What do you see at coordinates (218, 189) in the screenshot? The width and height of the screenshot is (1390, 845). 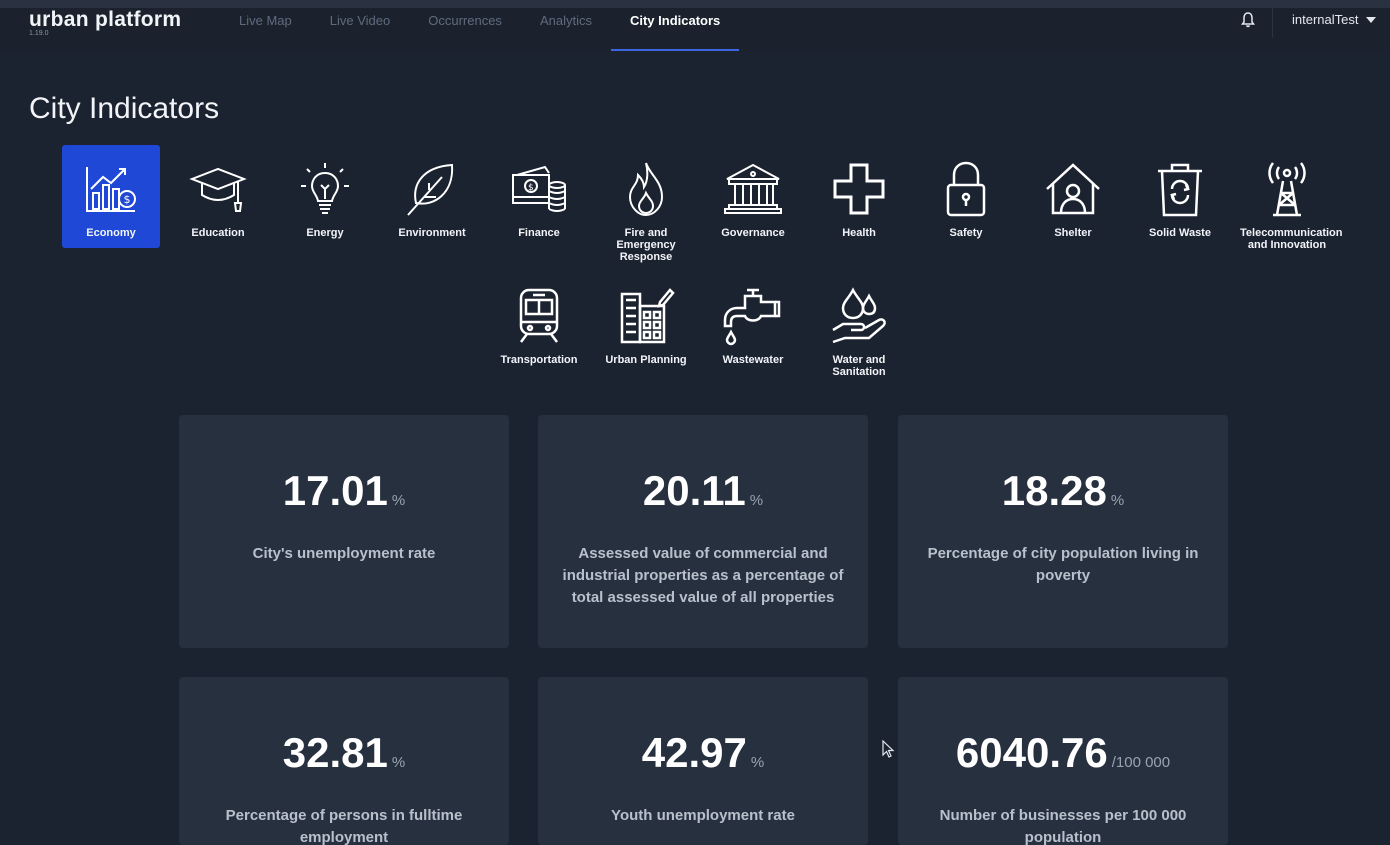 I see `graduation-cap-icon` at bounding box center [218, 189].